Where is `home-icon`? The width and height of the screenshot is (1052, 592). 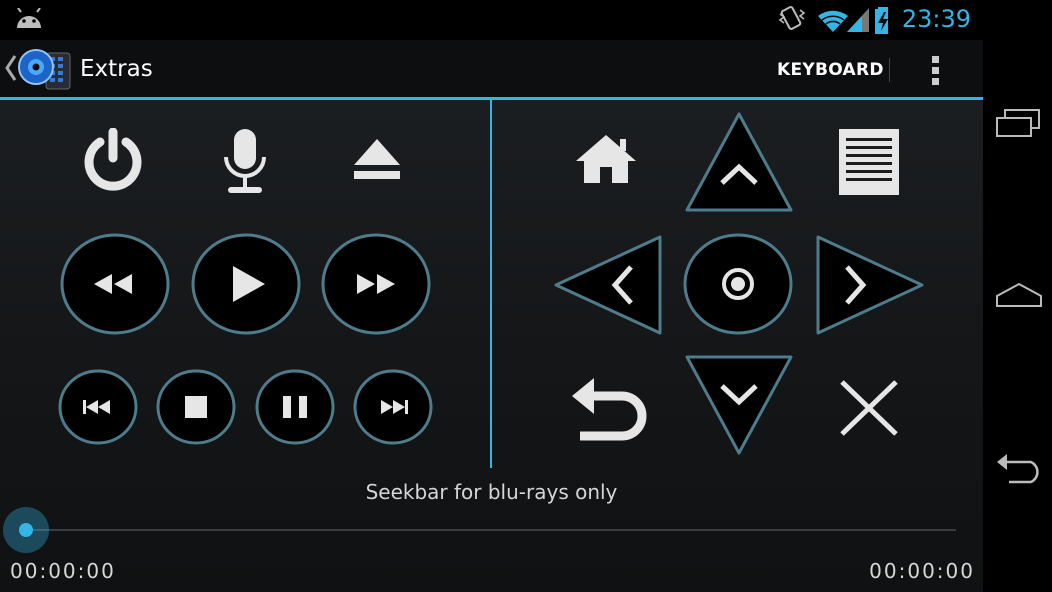 home-icon is located at coordinates (606, 159).